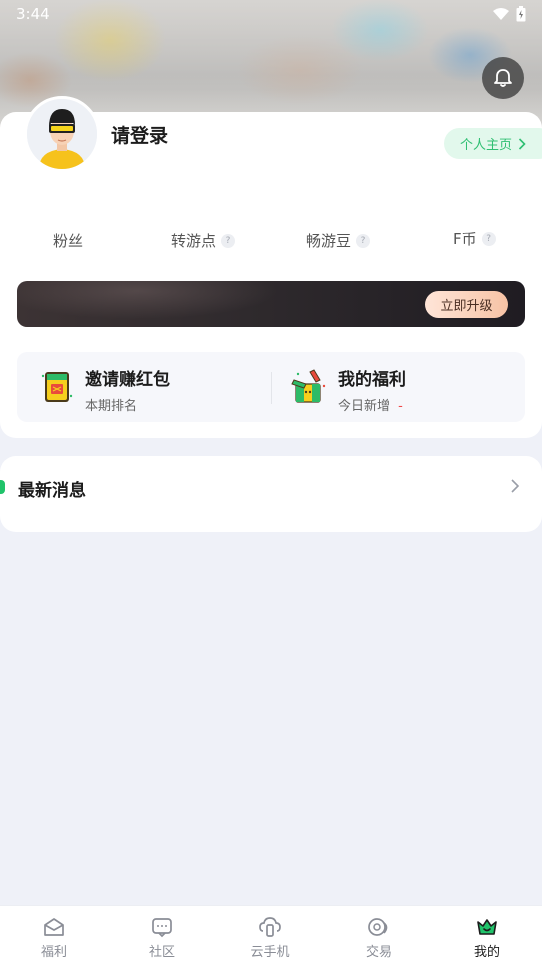 The width and height of the screenshot is (542, 962). What do you see at coordinates (54, 927) in the screenshot?
I see `envelope-icon` at bounding box center [54, 927].